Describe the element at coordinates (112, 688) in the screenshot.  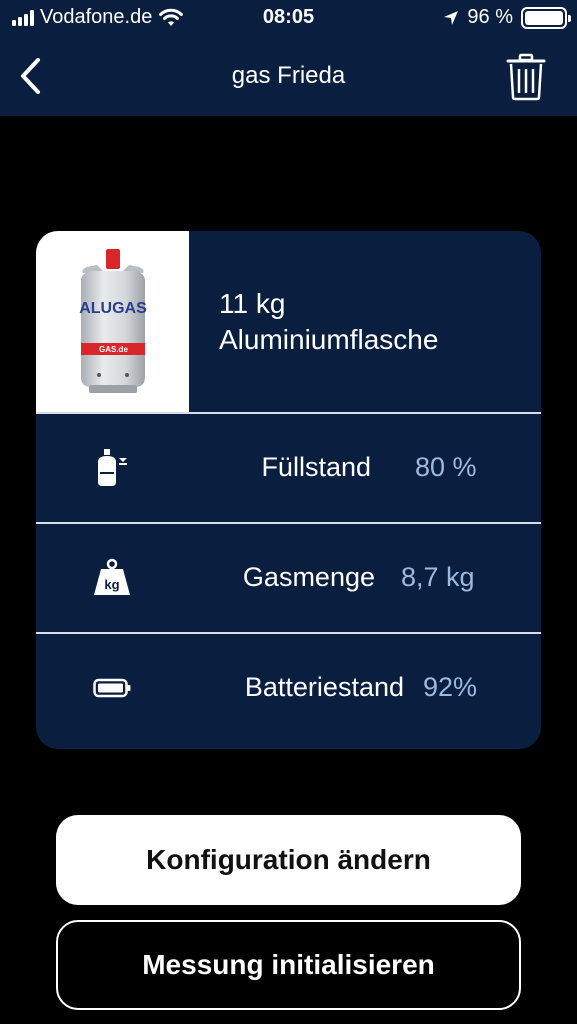
I see `battery-icon` at that location.